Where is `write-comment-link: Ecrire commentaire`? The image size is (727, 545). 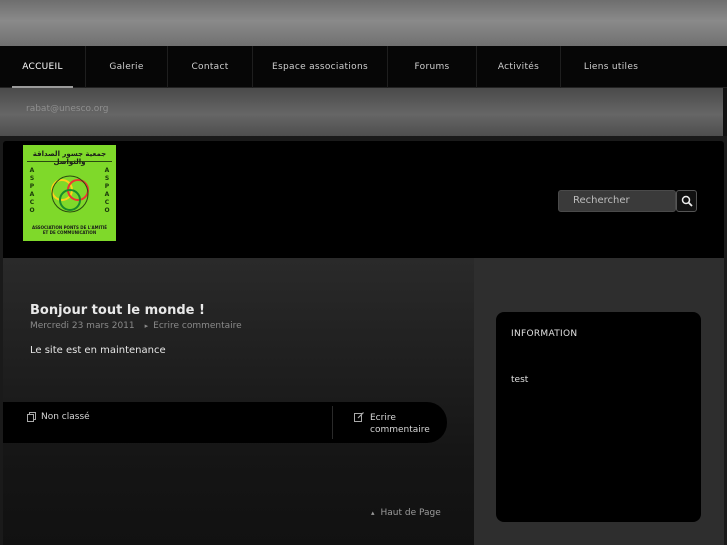
write-comment-link: Ecrire commentaire is located at coordinates (392, 424).